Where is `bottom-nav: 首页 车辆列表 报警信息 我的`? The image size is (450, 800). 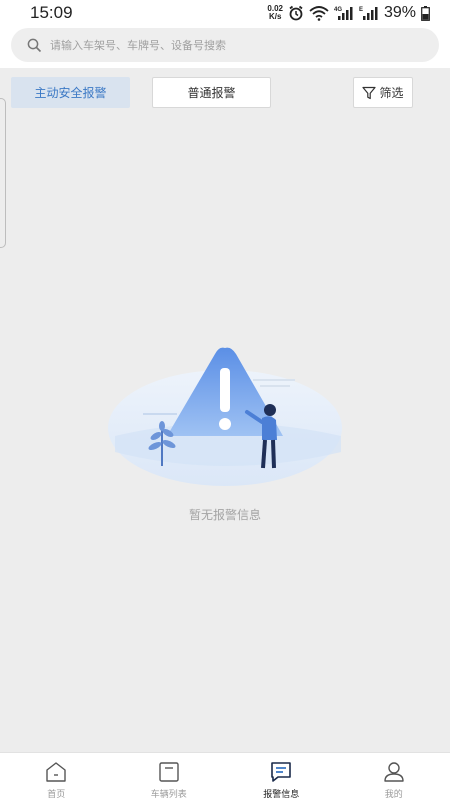 bottom-nav: 首页 车辆列表 报警信息 我的 is located at coordinates (225, 776).